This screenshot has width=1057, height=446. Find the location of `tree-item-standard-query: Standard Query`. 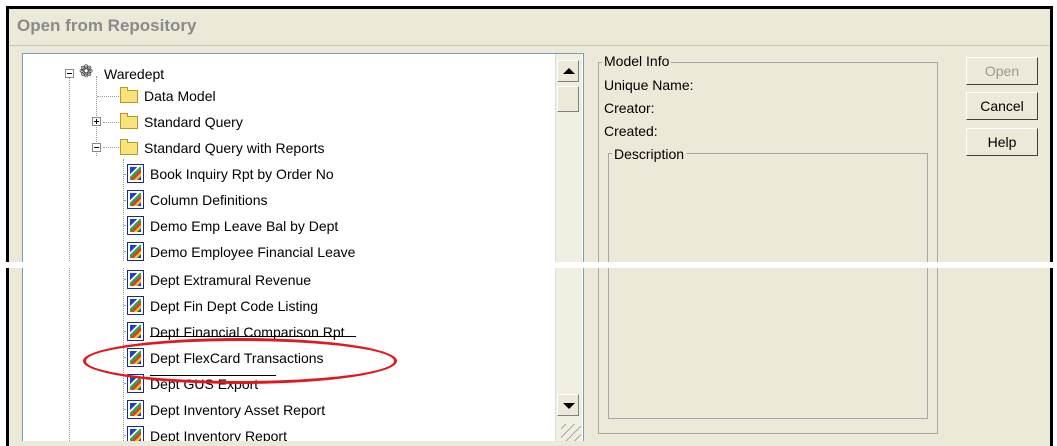

tree-item-standard-query: Standard Query is located at coordinates (193, 122).